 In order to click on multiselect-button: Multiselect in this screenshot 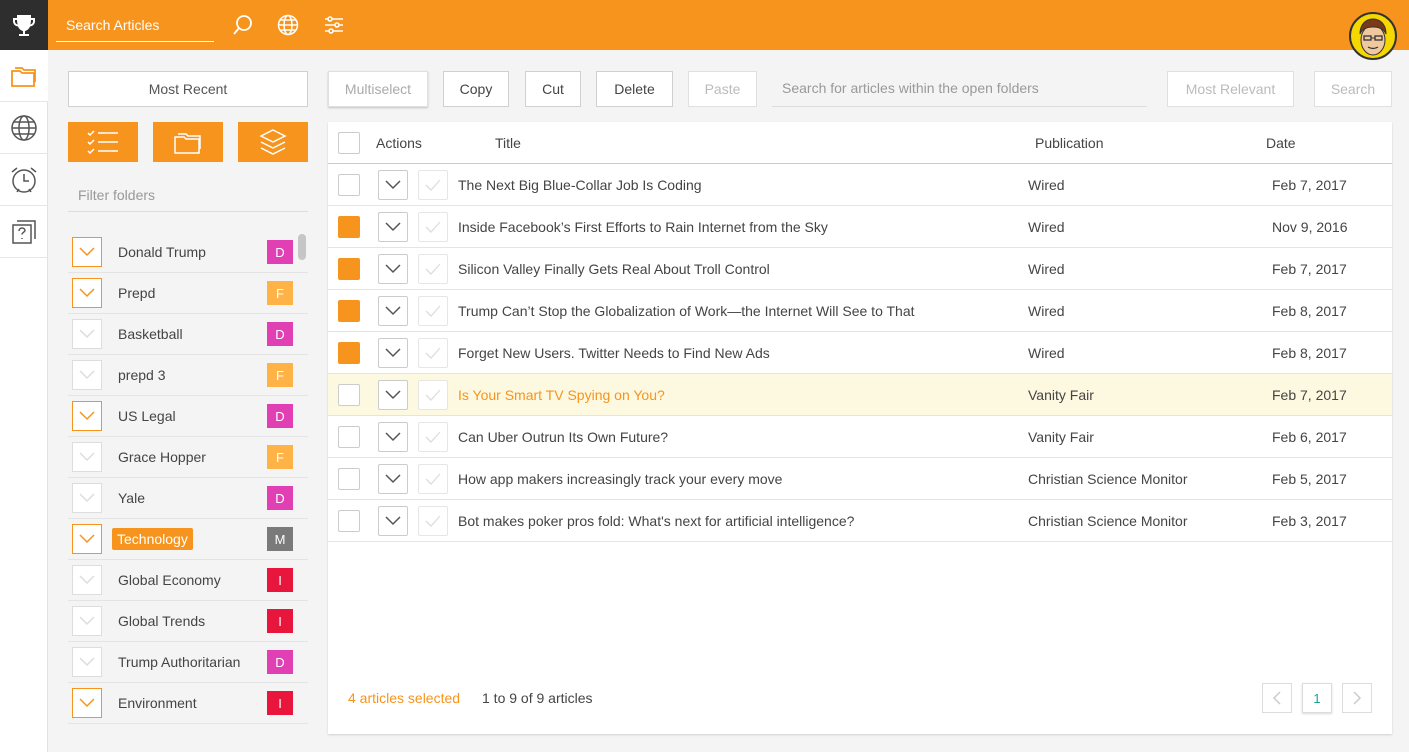, I will do `click(378, 89)`.